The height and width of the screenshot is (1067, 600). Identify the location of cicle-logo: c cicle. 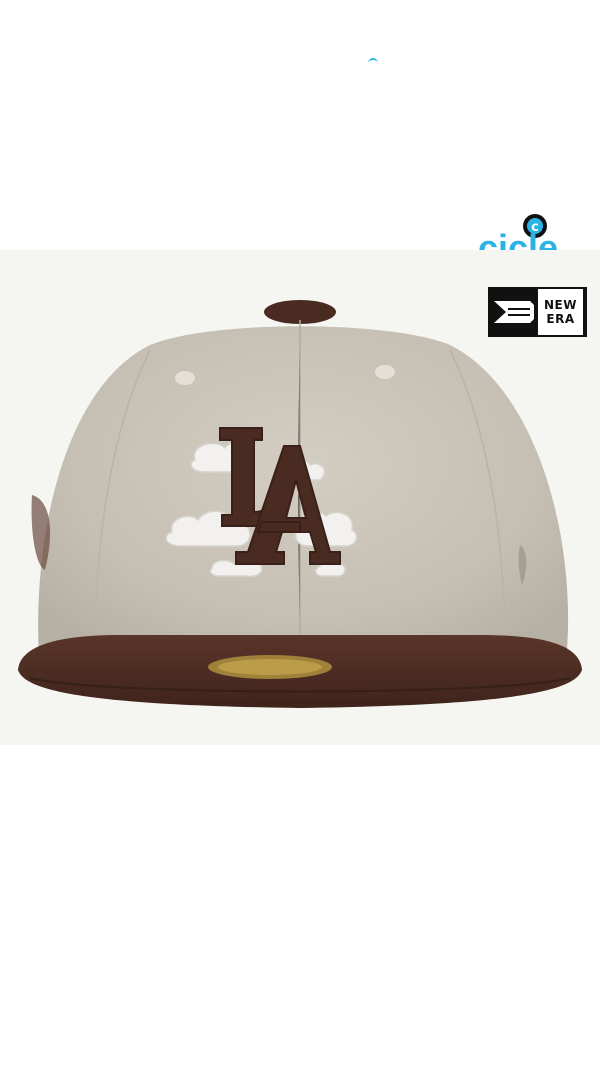
(539, 229).